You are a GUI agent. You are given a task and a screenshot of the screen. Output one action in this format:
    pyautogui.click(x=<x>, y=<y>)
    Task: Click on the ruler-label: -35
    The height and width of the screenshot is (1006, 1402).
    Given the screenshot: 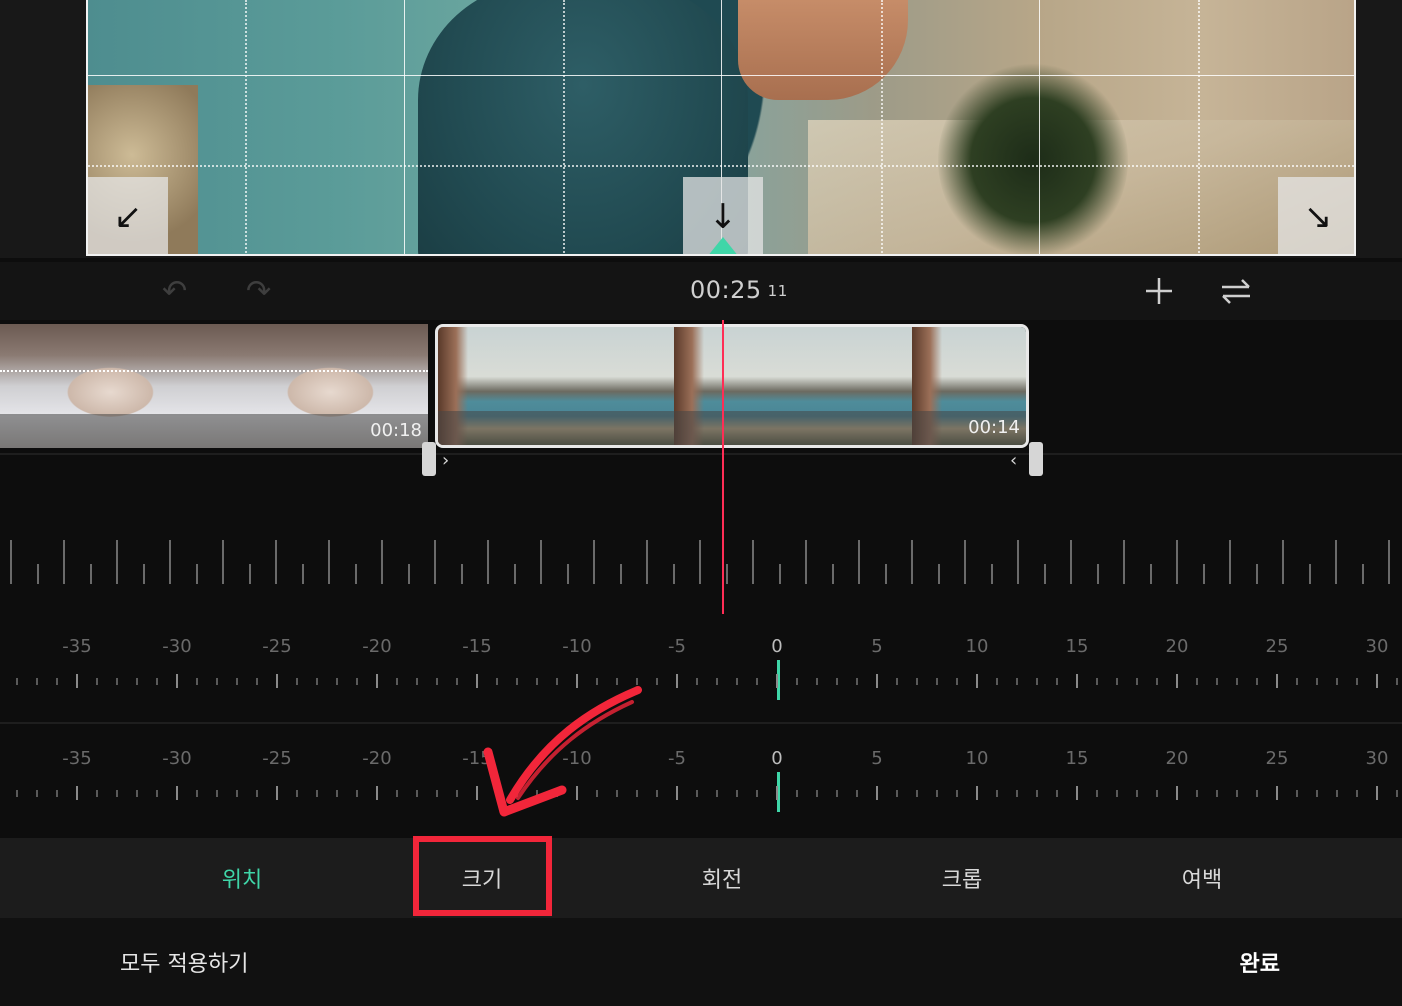 What is the action you would take?
    pyautogui.click(x=77, y=646)
    